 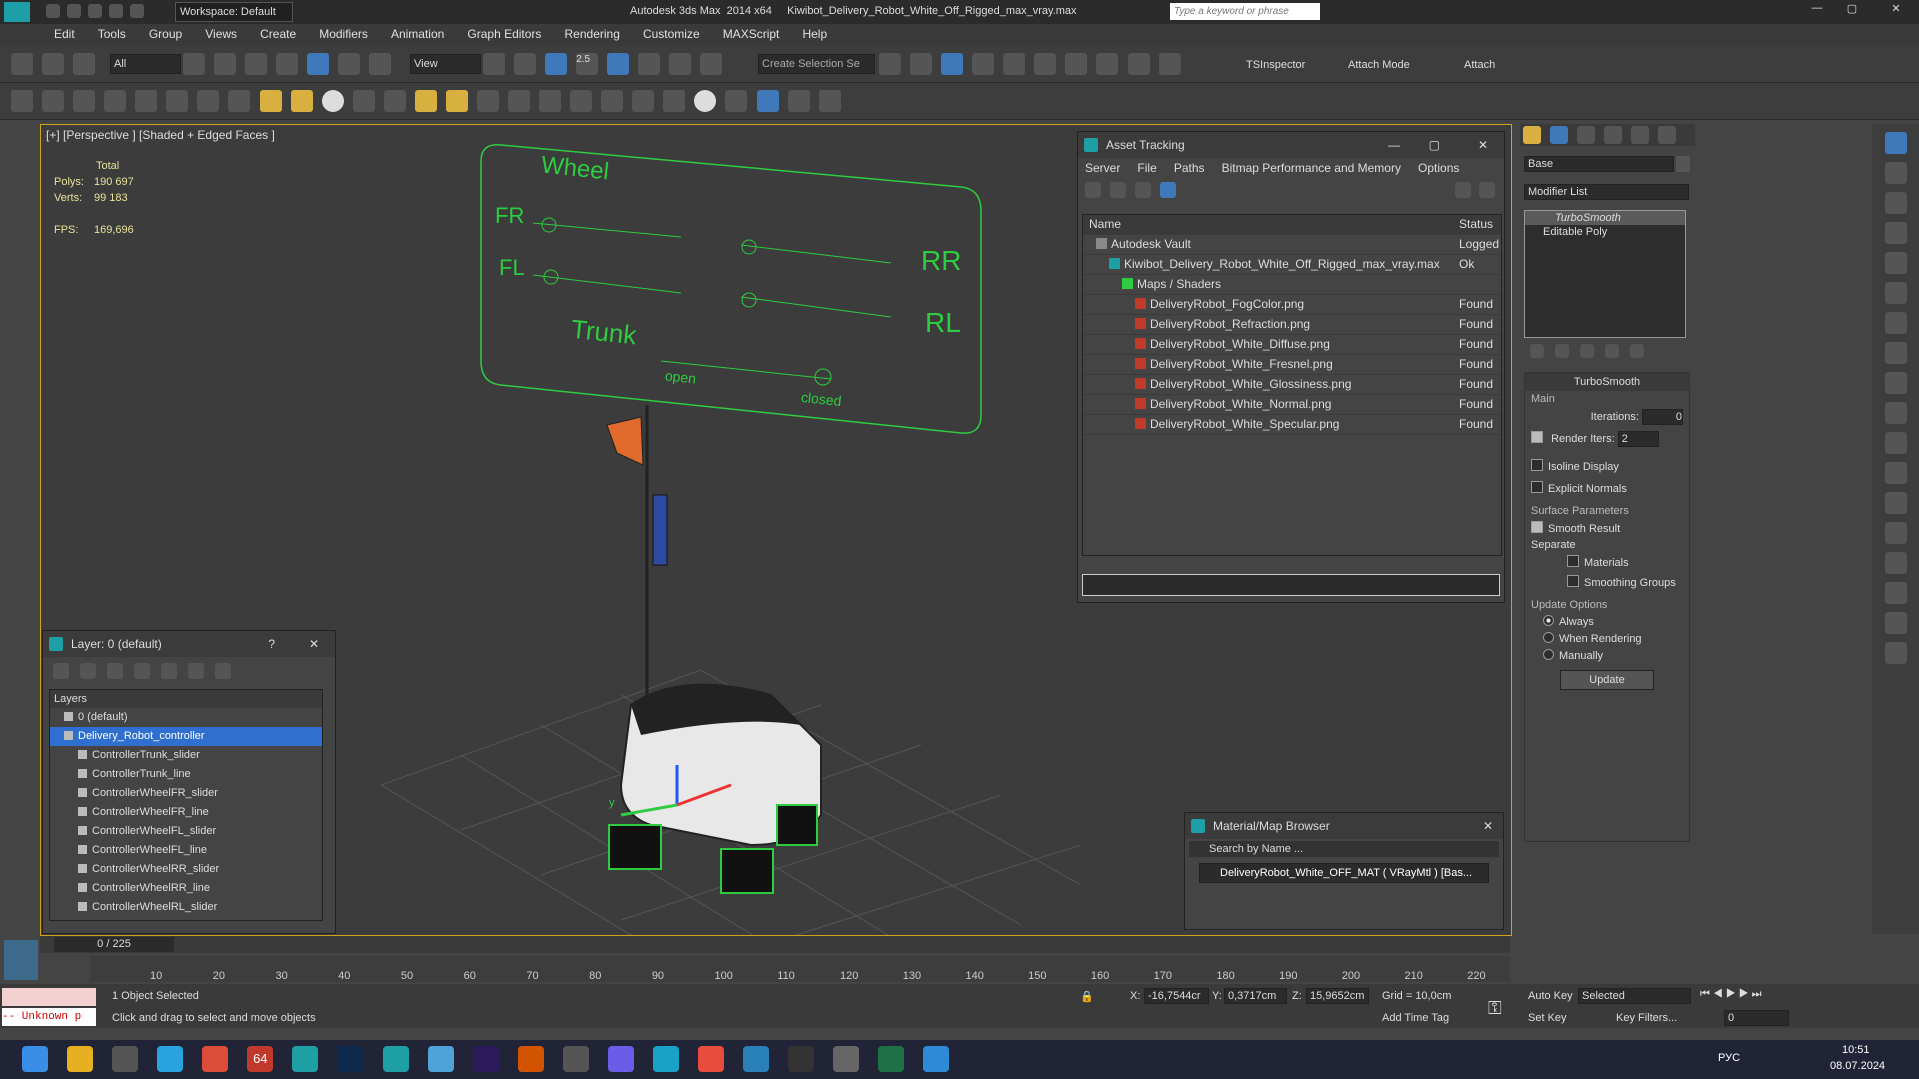 What do you see at coordinates (587, 64) in the screenshot?
I see `snaps-toggle-icon: 2.5` at bounding box center [587, 64].